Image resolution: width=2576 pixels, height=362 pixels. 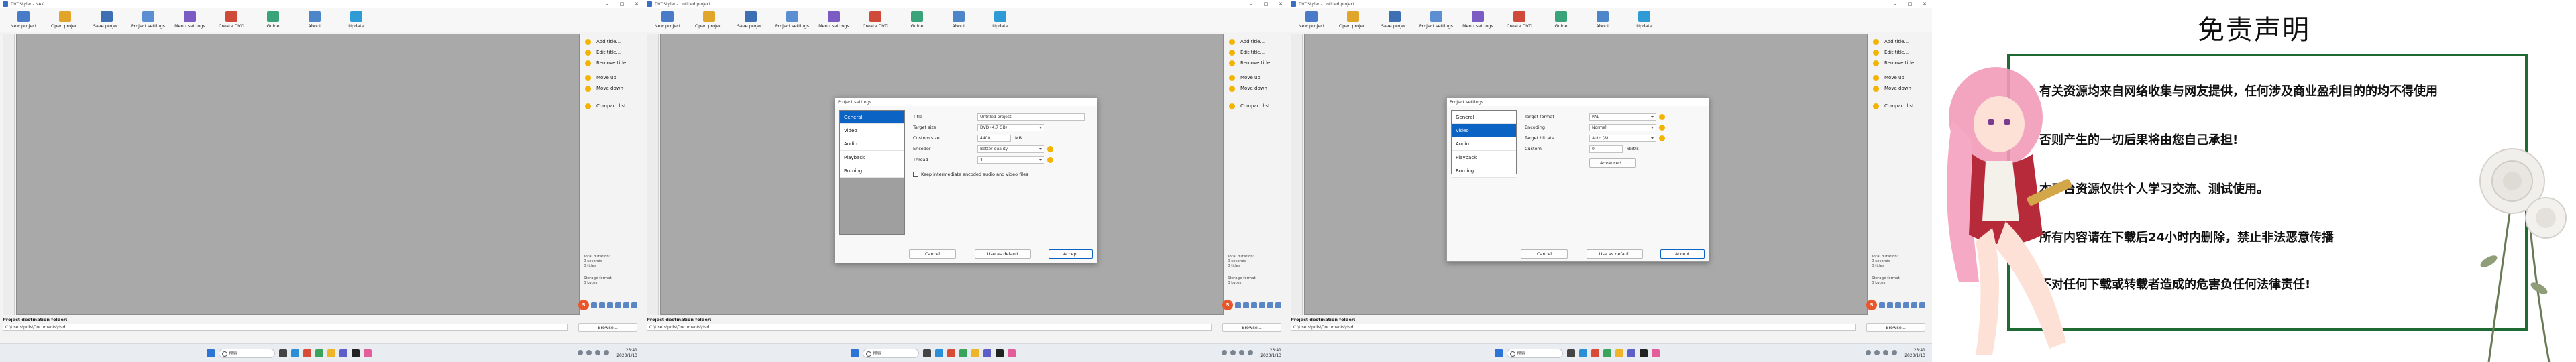 I want to click on nav-item-playback: Playback, so click(x=872, y=157).